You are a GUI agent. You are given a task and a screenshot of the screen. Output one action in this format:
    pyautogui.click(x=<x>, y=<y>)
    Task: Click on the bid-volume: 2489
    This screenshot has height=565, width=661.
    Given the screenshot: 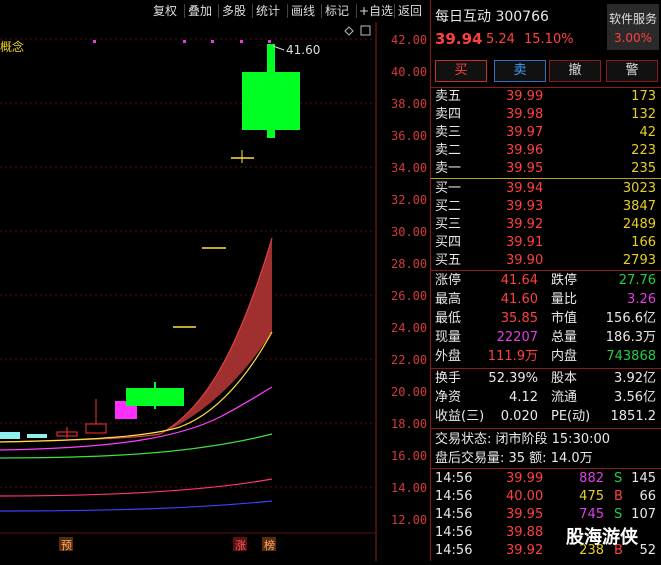 What is the action you would take?
    pyautogui.click(x=639, y=224)
    